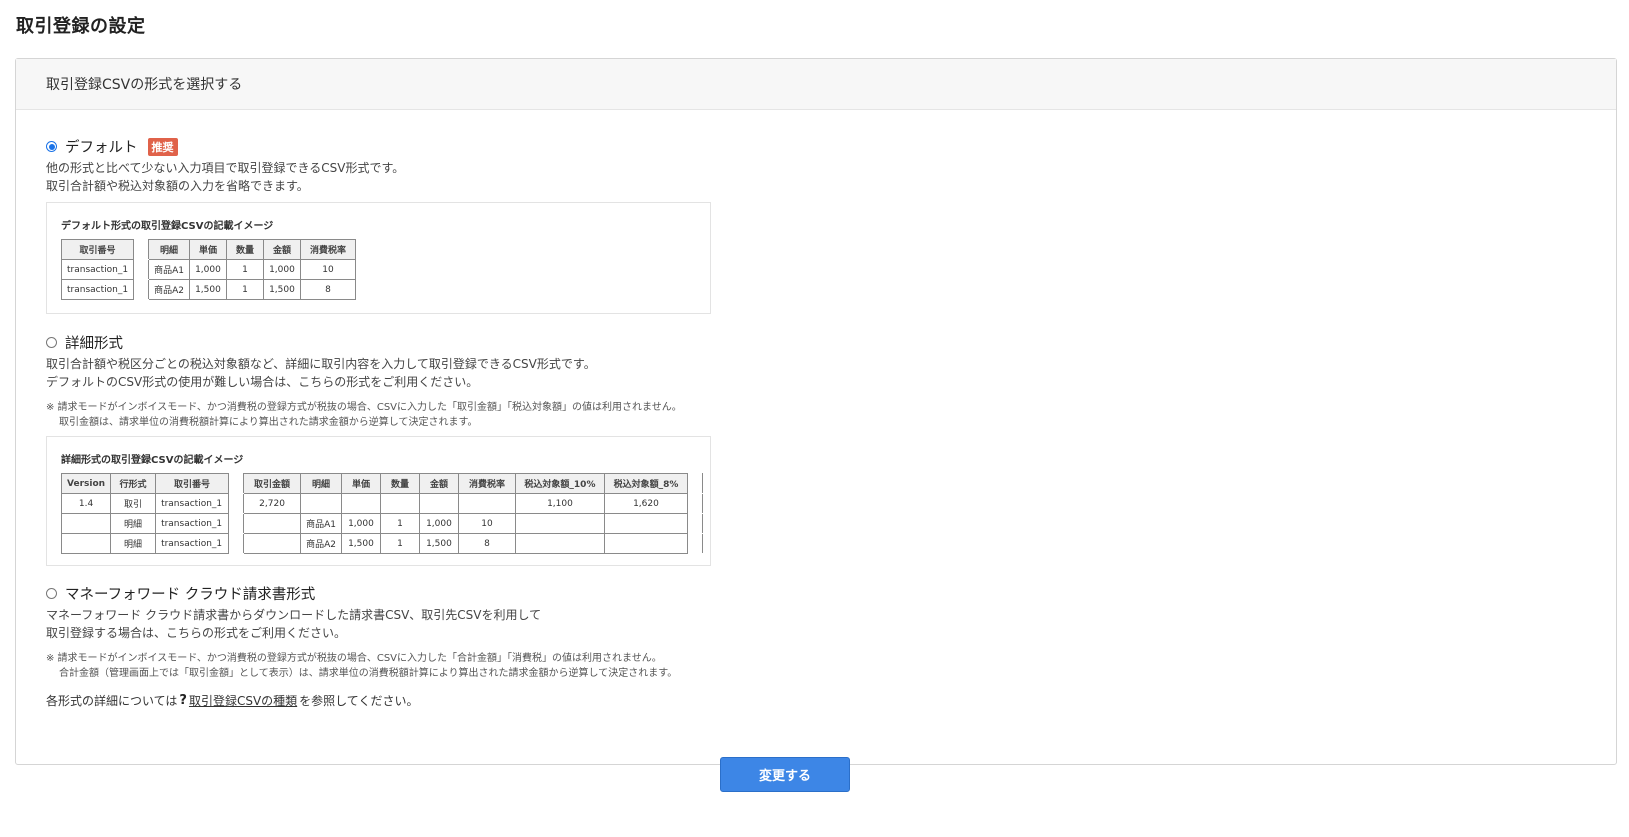 The height and width of the screenshot is (837, 1629). I want to click on col-header: 税込対象額_10%, so click(559, 483).